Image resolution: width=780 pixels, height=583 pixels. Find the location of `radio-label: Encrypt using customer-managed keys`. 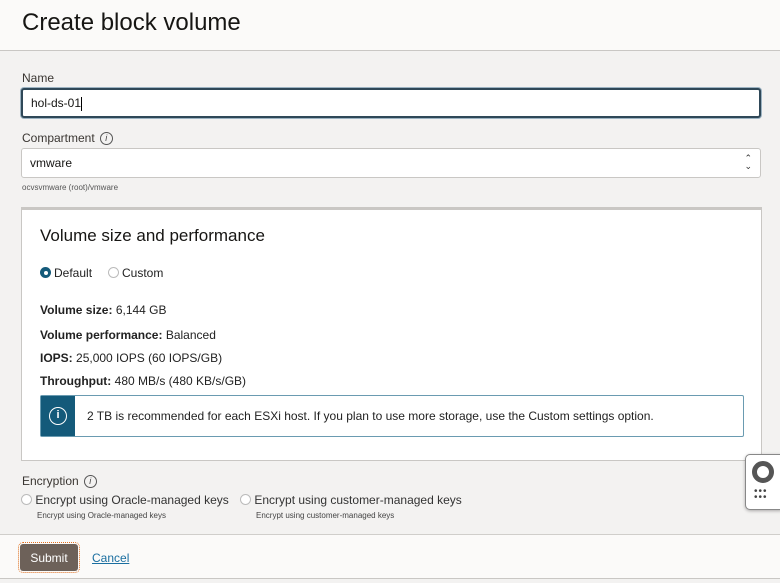

radio-label: Encrypt using customer-managed keys is located at coordinates (358, 499).